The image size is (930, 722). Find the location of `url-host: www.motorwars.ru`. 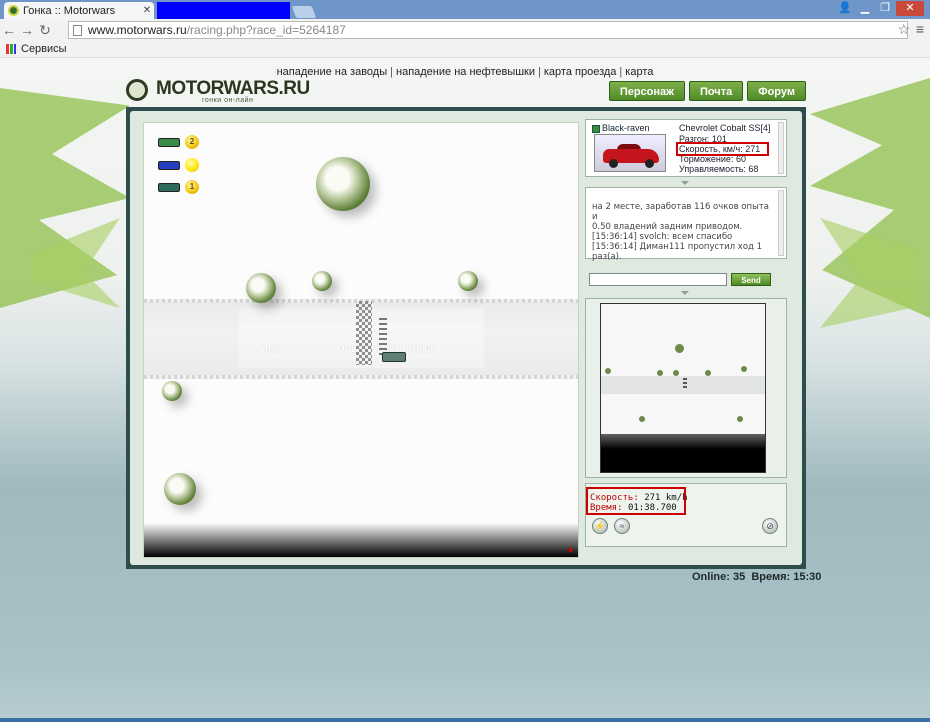

url-host: www.motorwars.ru is located at coordinates (137, 30).